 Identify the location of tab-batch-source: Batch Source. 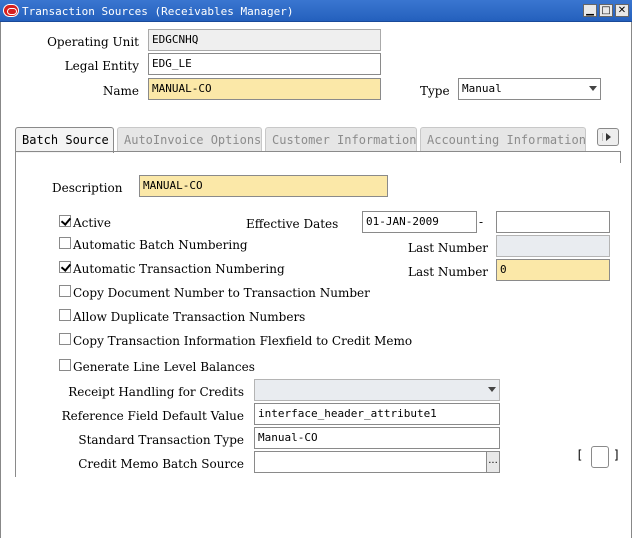
(64, 140).